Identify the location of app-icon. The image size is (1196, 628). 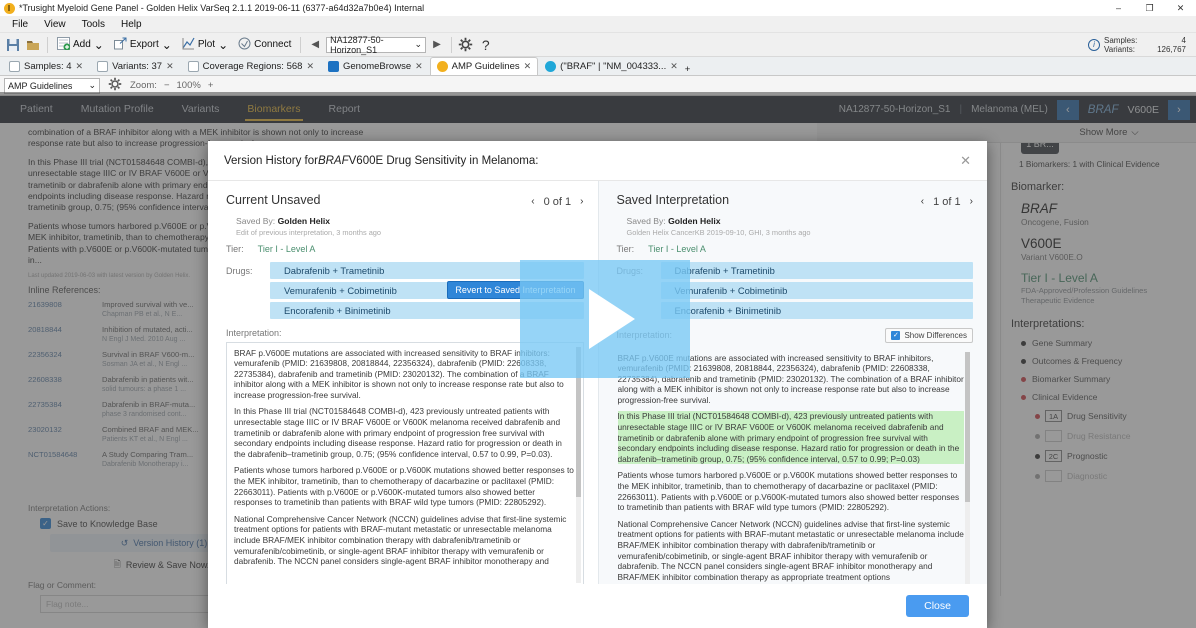
(9, 8).